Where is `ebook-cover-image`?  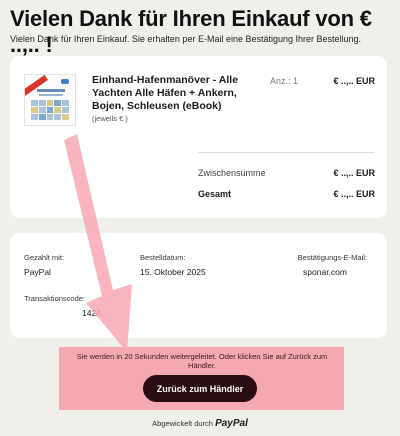 ebook-cover-image is located at coordinates (50, 100).